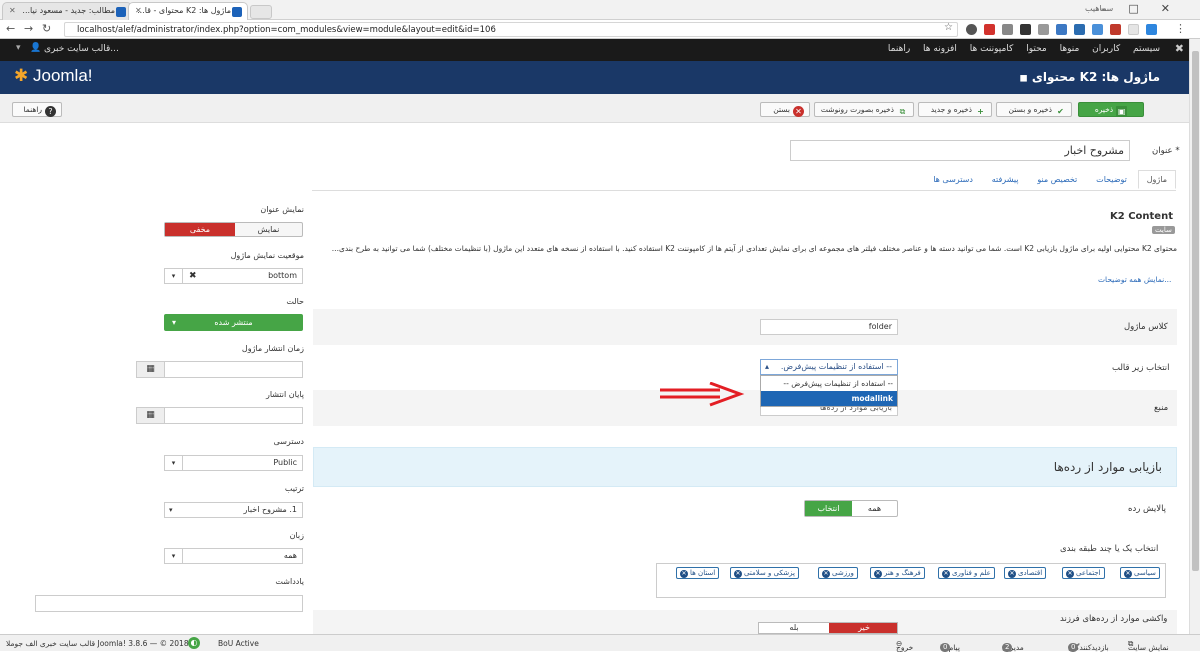 The width and height of the screenshot is (1200, 652). I want to click on category-tag: پزشکی و سلامتی✕, so click(764, 573).